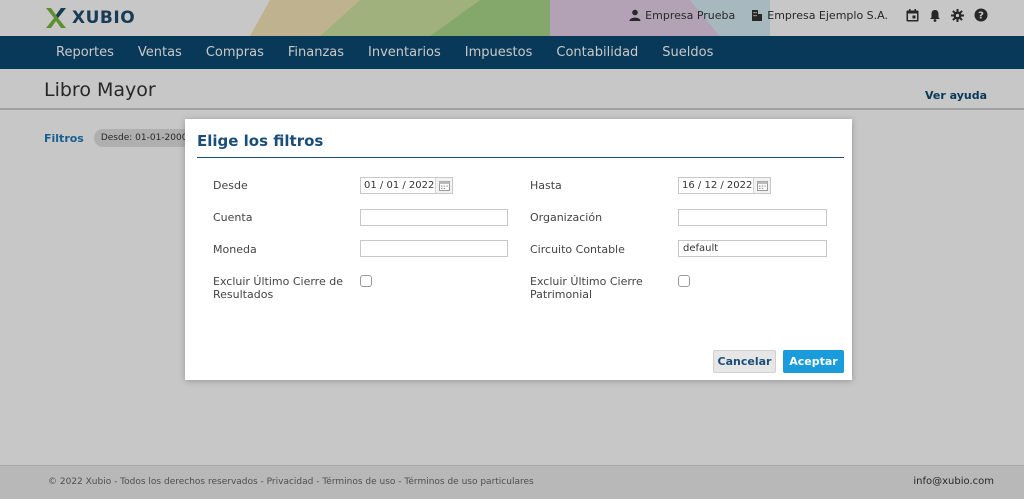  Describe the element at coordinates (752, 248) in the screenshot. I see `circuito-input: default` at that location.